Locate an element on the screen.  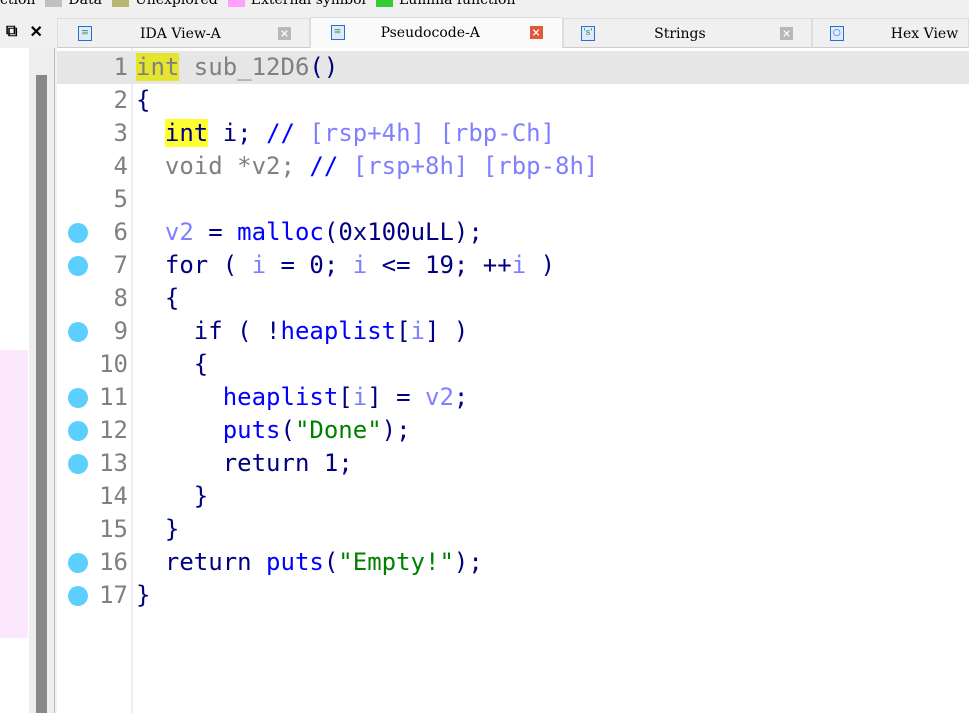
tab-ida-view-a: ≡ IDA View-A × is located at coordinates (183, 33).